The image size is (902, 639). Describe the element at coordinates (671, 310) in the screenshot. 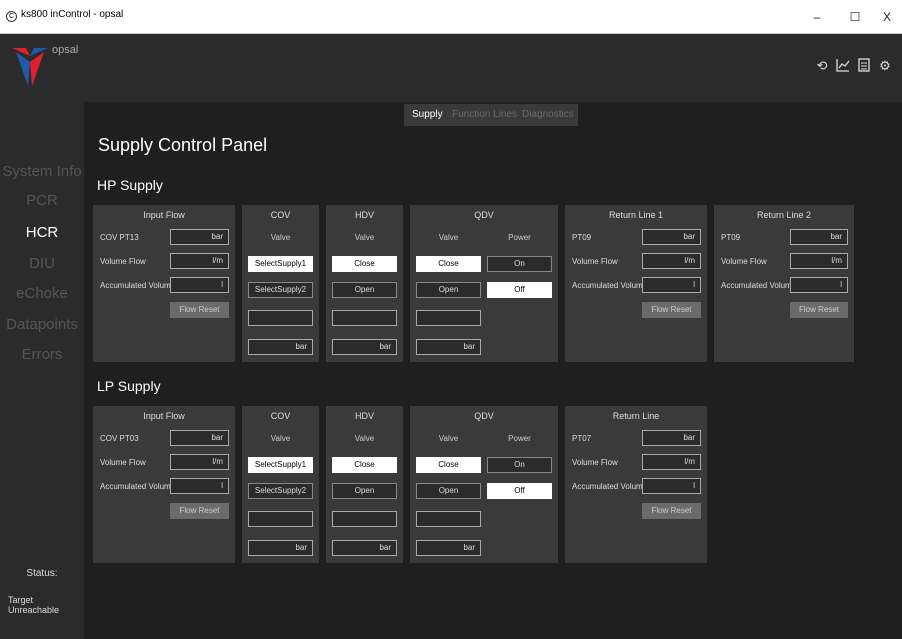

I see `hp-r1-flow-reset-button: Flow Reset` at that location.